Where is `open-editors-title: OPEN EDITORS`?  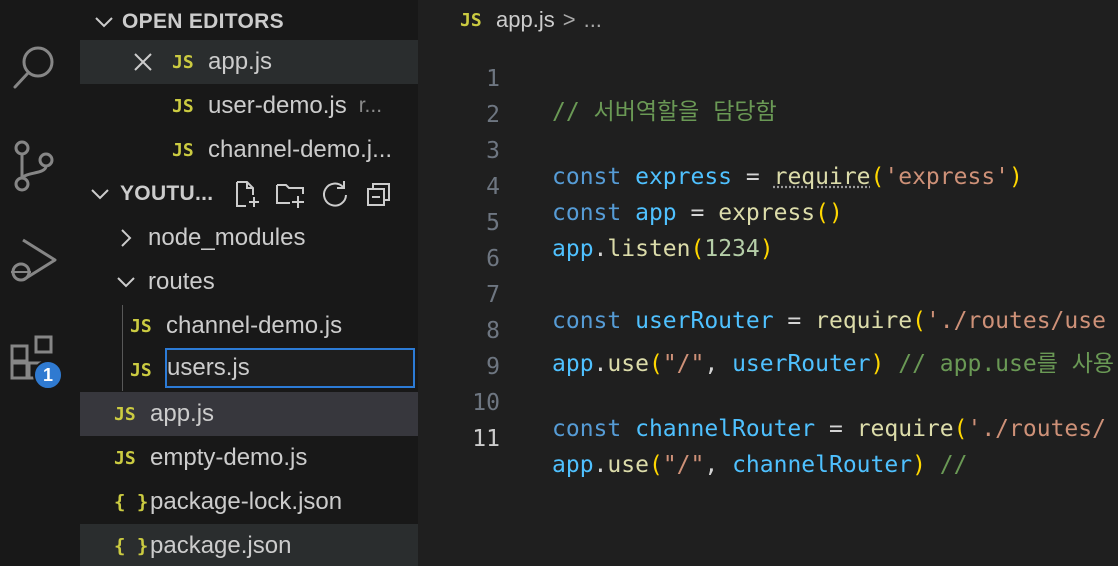 open-editors-title: OPEN EDITORS is located at coordinates (203, 21).